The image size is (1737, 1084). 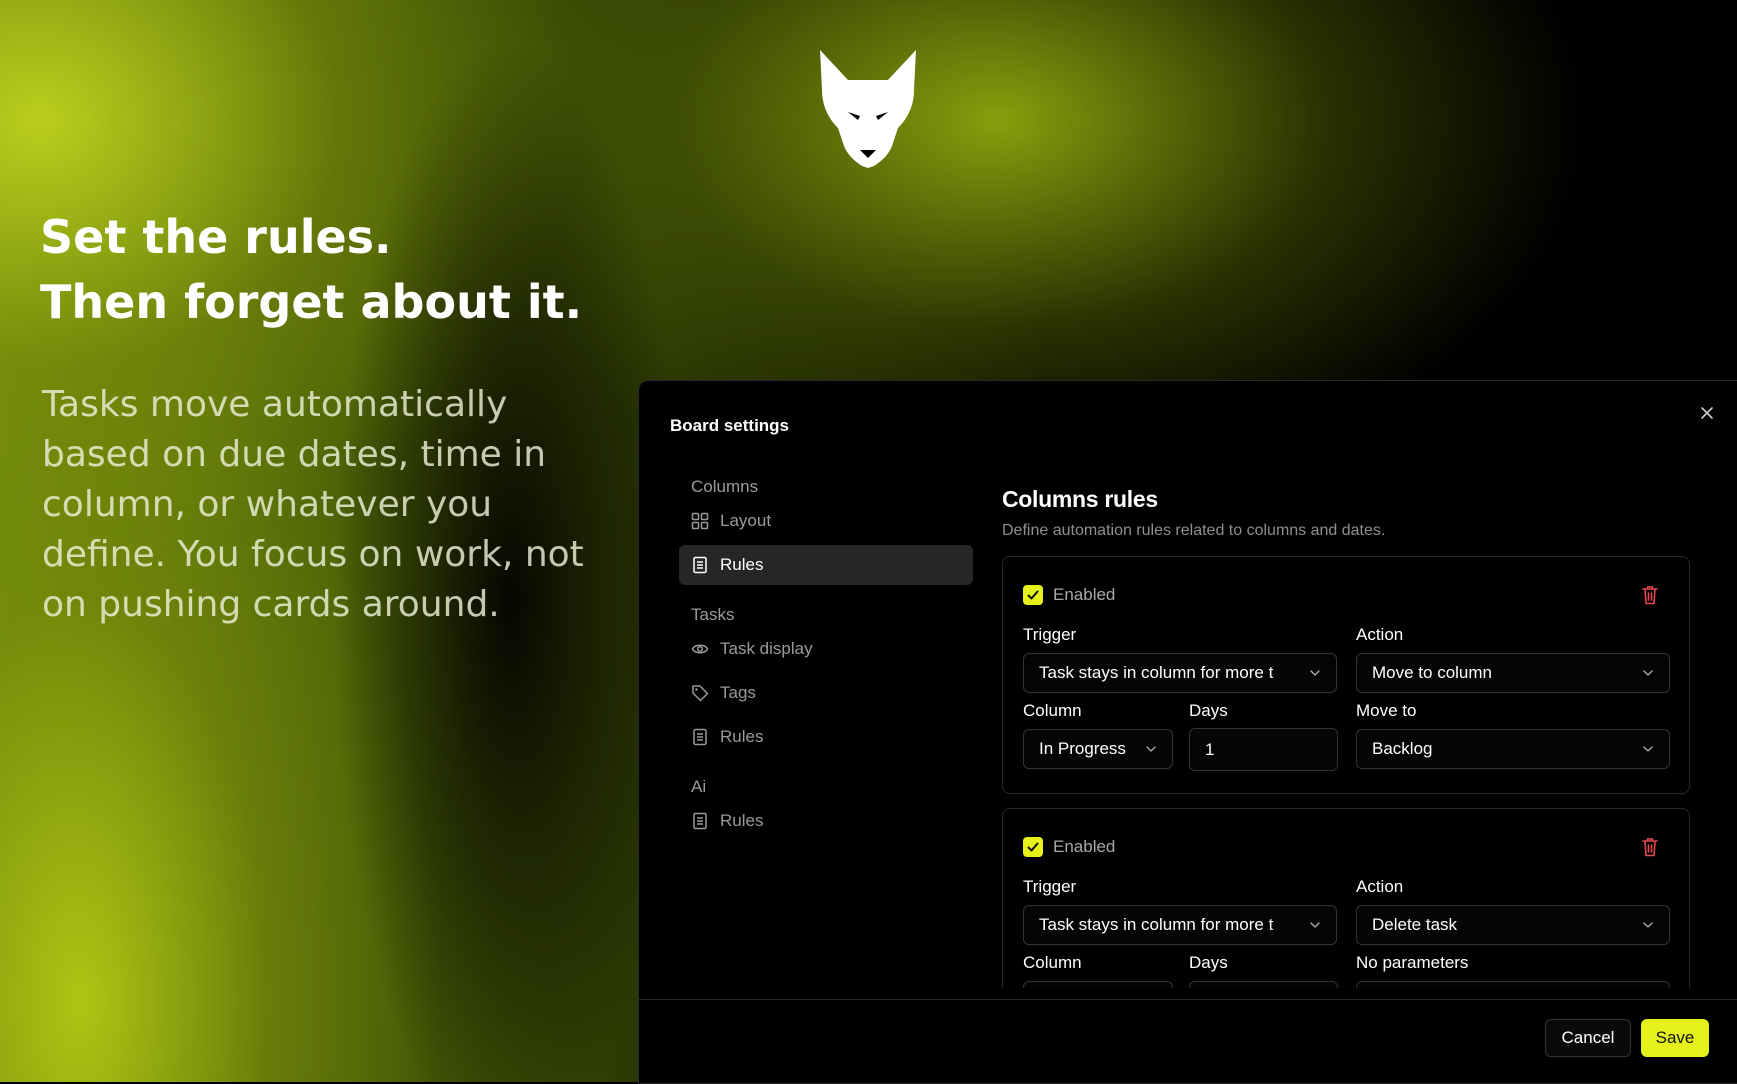 I want to click on sidebar-item-tasks-rules: Rules, so click(x=826, y=737).